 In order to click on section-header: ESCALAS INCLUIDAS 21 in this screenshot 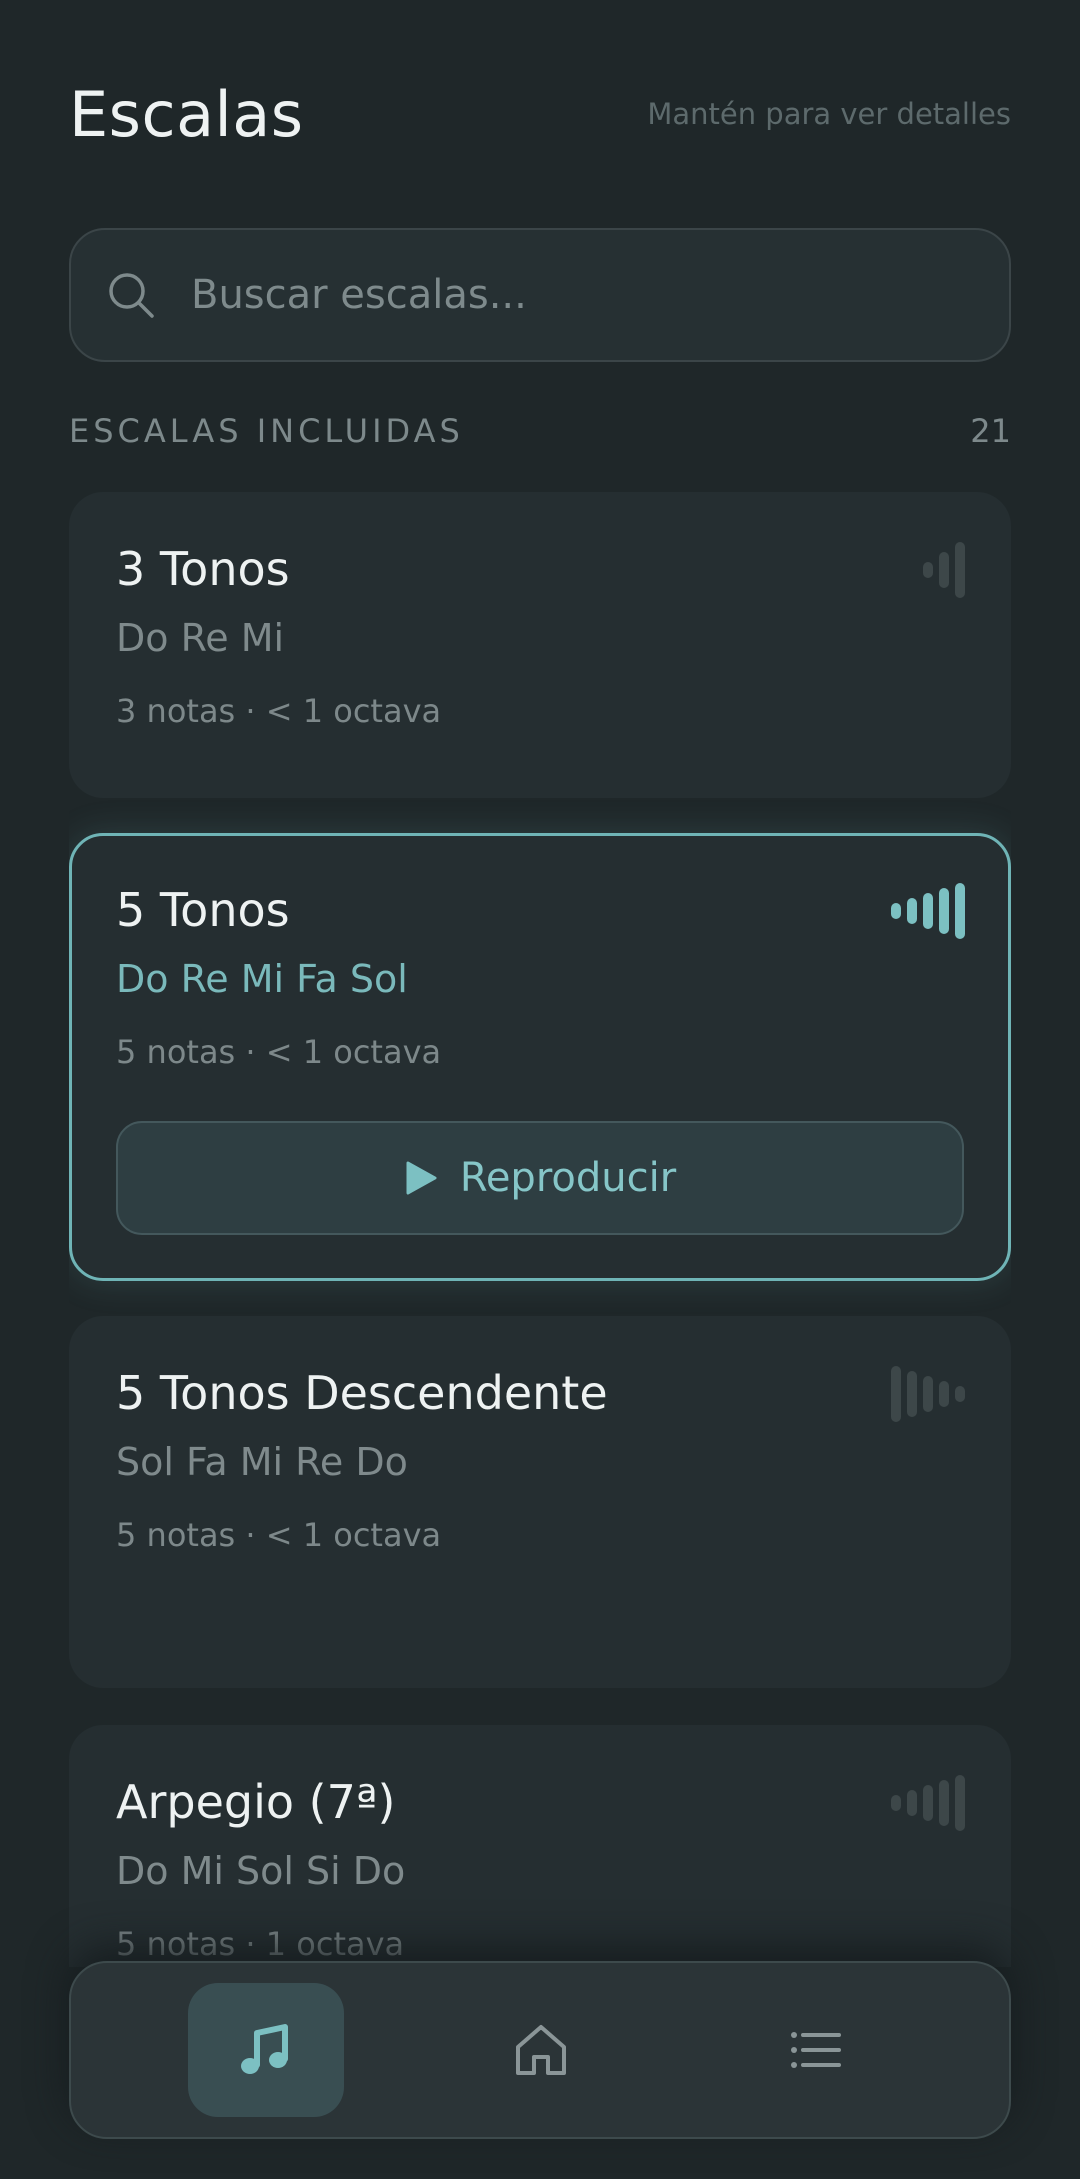, I will do `click(540, 431)`.